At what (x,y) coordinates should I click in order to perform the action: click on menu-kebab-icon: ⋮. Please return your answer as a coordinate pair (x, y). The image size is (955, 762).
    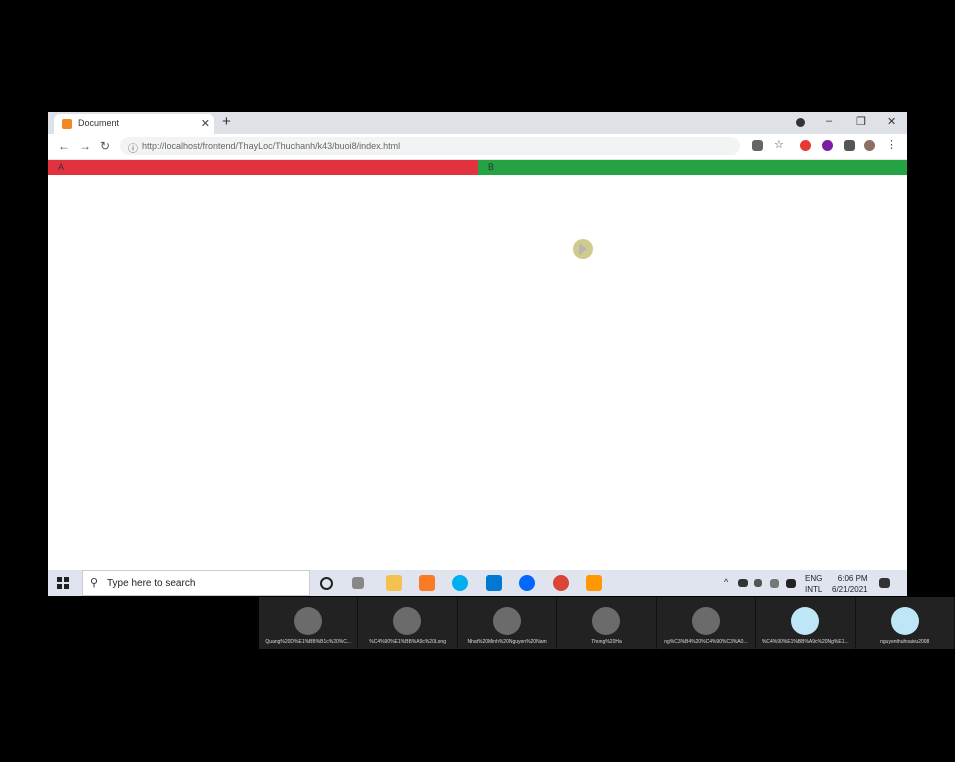
    Looking at the image, I should click on (891, 144).